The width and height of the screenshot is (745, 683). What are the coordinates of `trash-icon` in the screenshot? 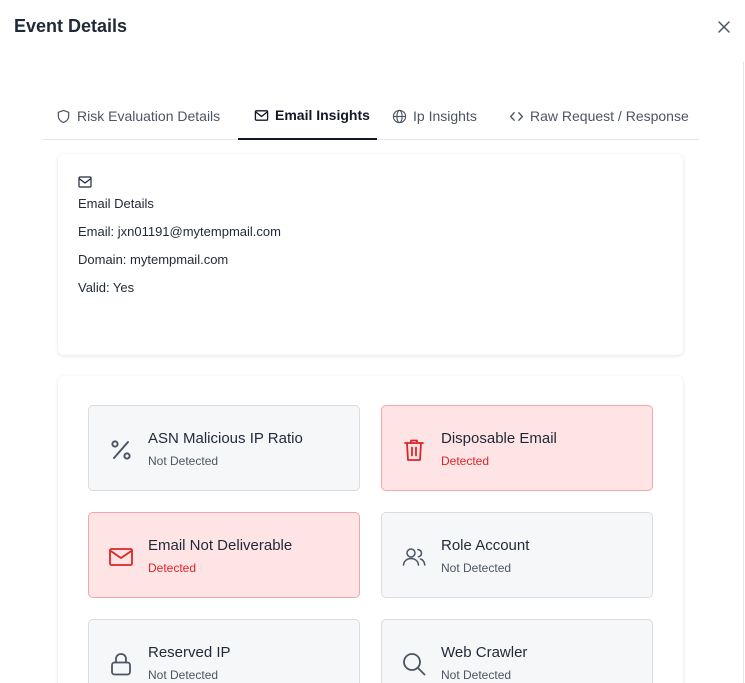 It's located at (414, 450).